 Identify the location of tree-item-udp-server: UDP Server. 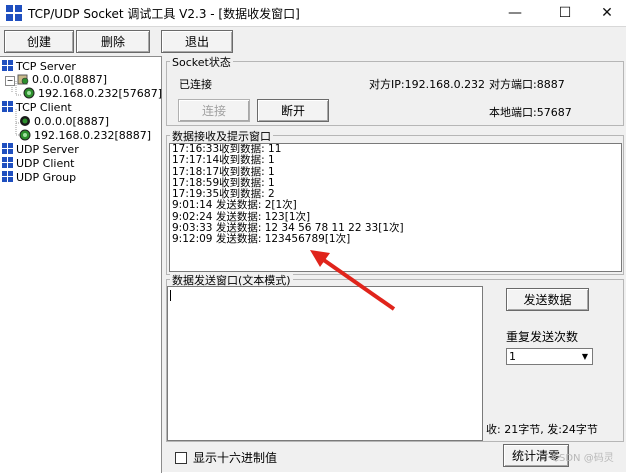
(40, 150).